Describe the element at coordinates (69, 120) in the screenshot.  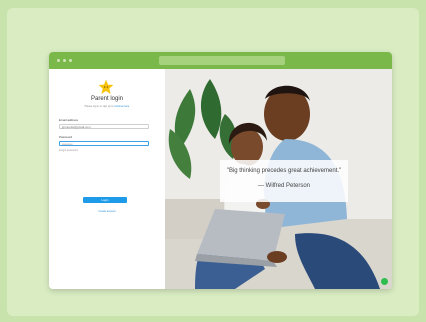
I see `email-label: Email address` at that location.